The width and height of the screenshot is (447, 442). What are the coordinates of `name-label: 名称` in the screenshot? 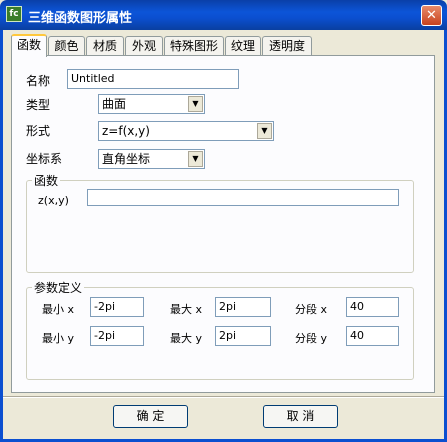 It's located at (38, 81).